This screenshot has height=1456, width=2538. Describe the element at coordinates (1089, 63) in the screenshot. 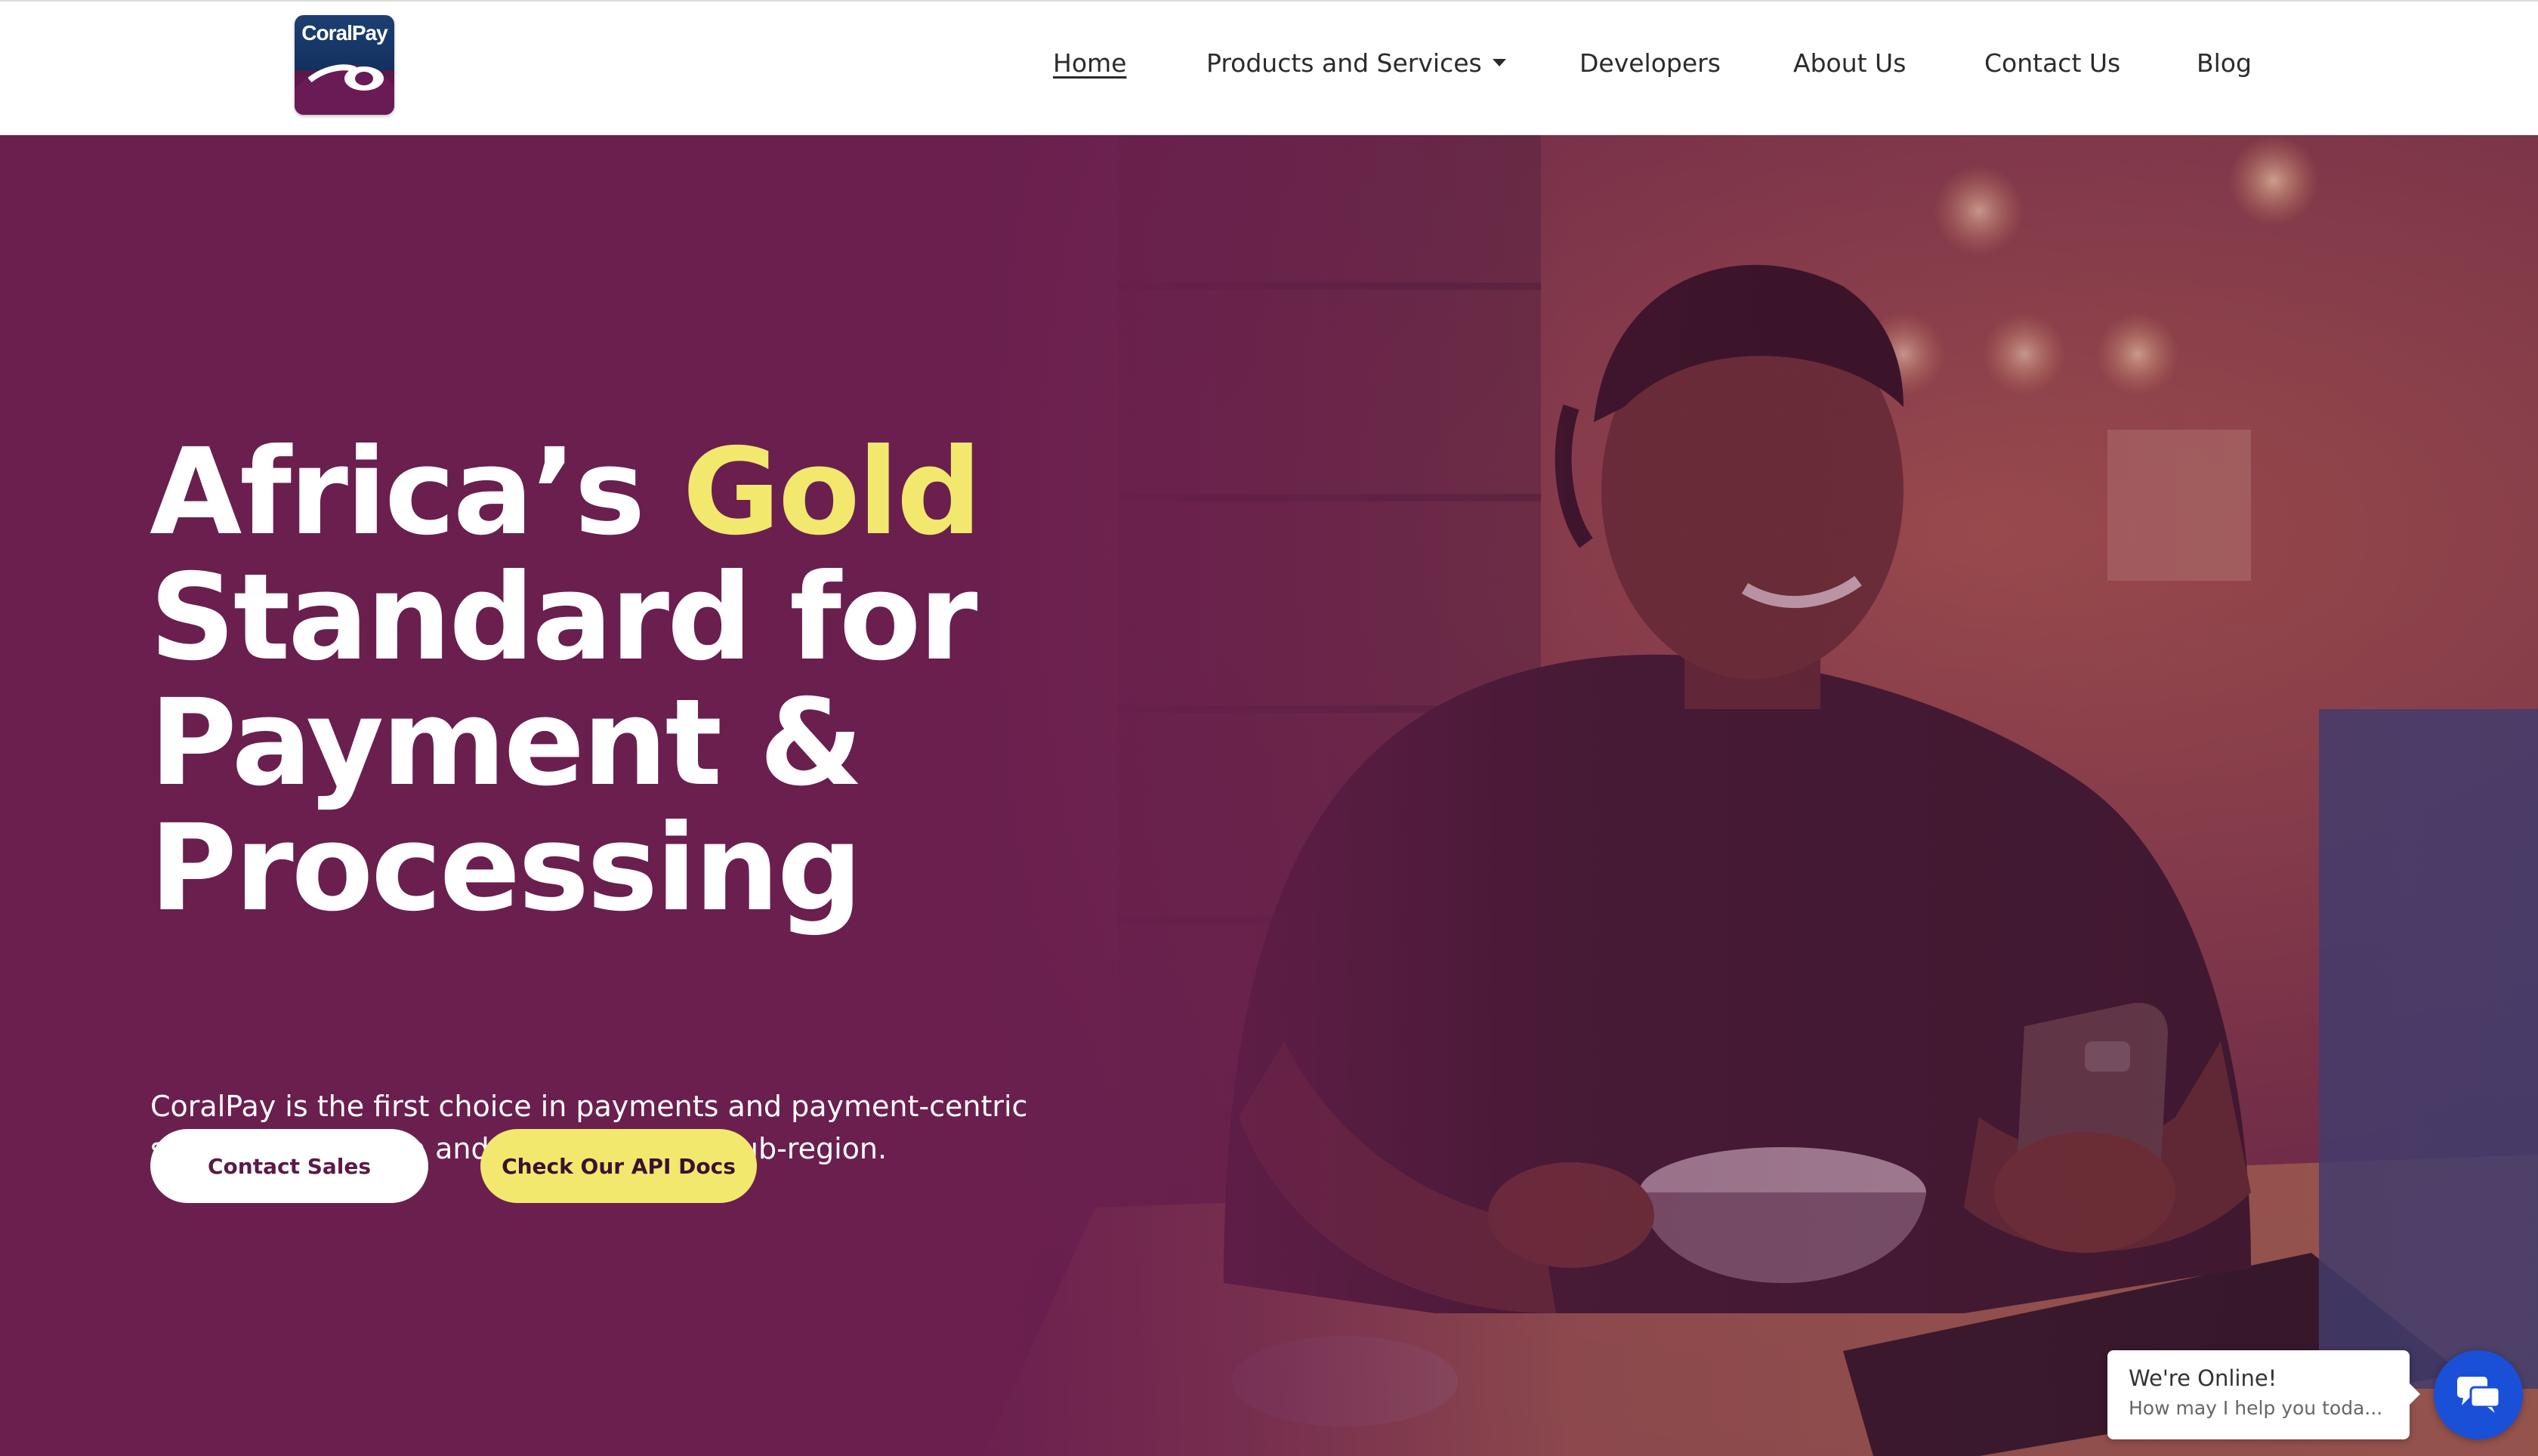

I see `nav-home: Home` at that location.